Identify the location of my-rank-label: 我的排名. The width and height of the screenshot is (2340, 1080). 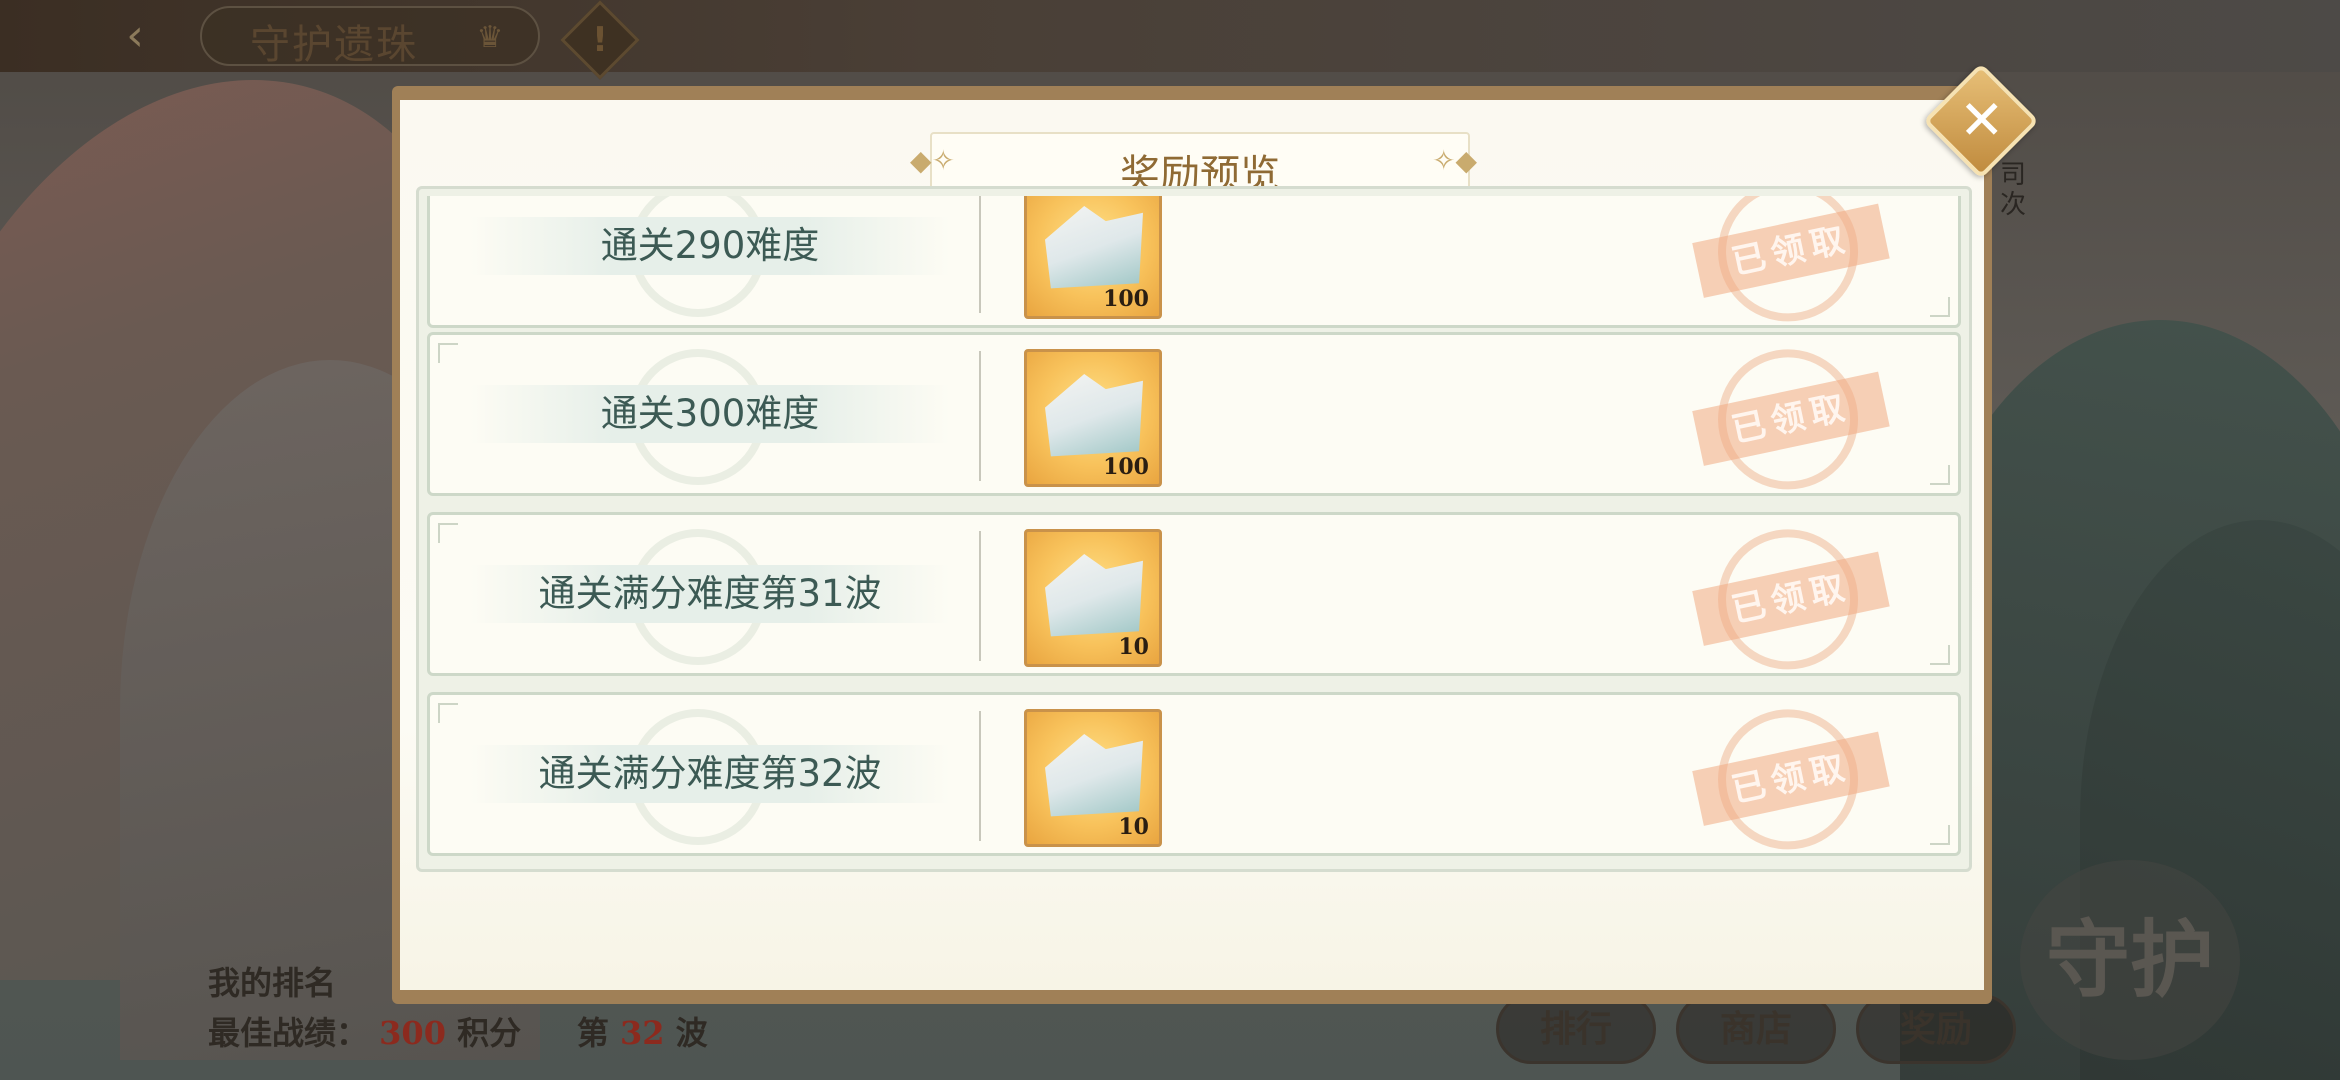
(272, 983).